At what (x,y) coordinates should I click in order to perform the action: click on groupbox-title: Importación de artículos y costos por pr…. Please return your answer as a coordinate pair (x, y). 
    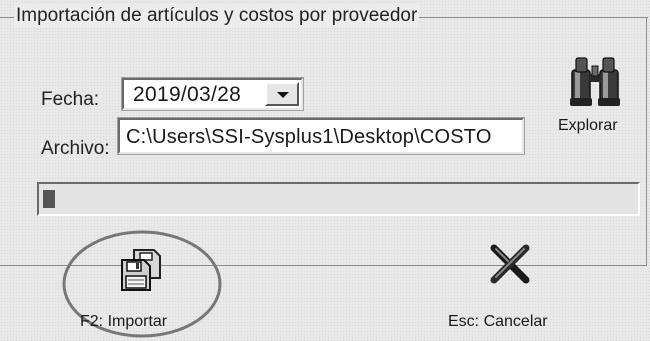
    Looking at the image, I should click on (217, 16).